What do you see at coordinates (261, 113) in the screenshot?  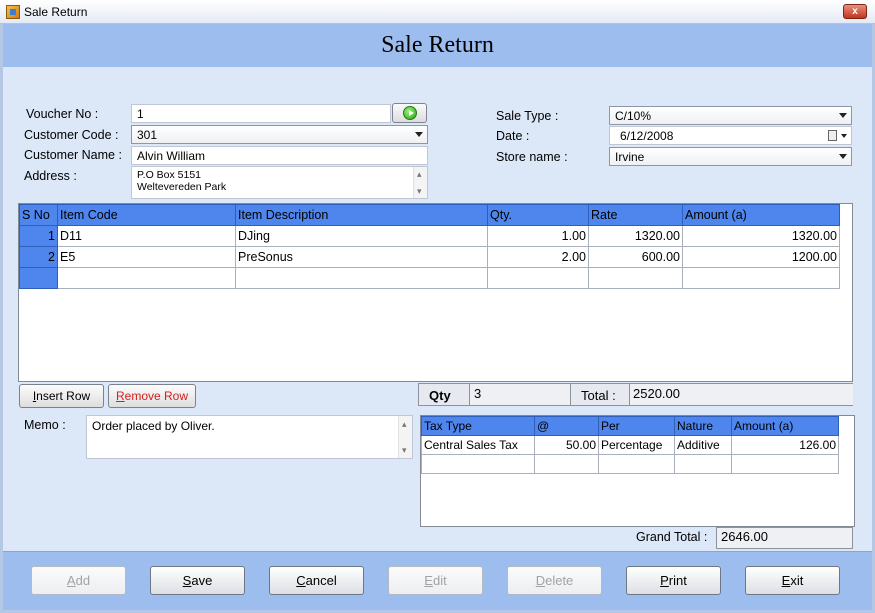 I see `voucher-input: 1` at bounding box center [261, 113].